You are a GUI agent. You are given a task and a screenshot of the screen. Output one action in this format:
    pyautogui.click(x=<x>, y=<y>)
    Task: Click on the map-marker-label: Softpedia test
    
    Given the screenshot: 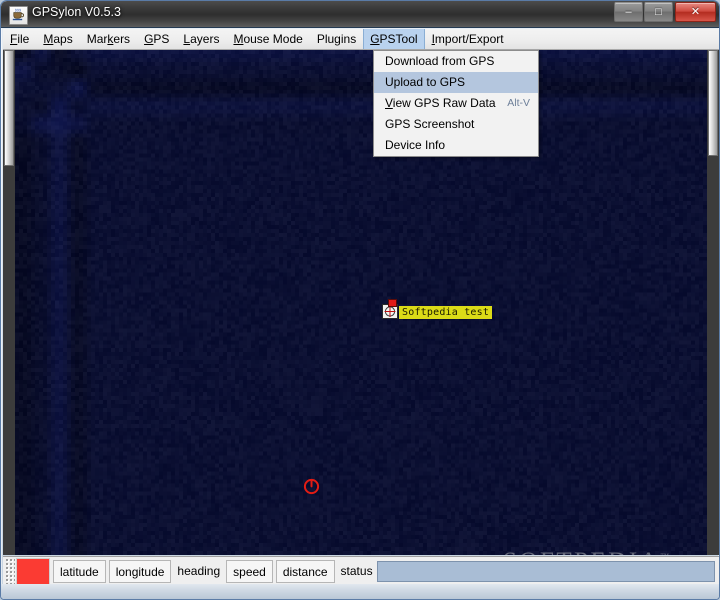 What is the action you would take?
    pyautogui.click(x=446, y=312)
    